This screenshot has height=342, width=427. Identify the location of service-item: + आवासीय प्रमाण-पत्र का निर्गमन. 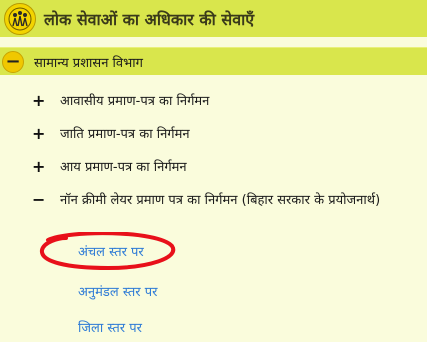
(120, 101).